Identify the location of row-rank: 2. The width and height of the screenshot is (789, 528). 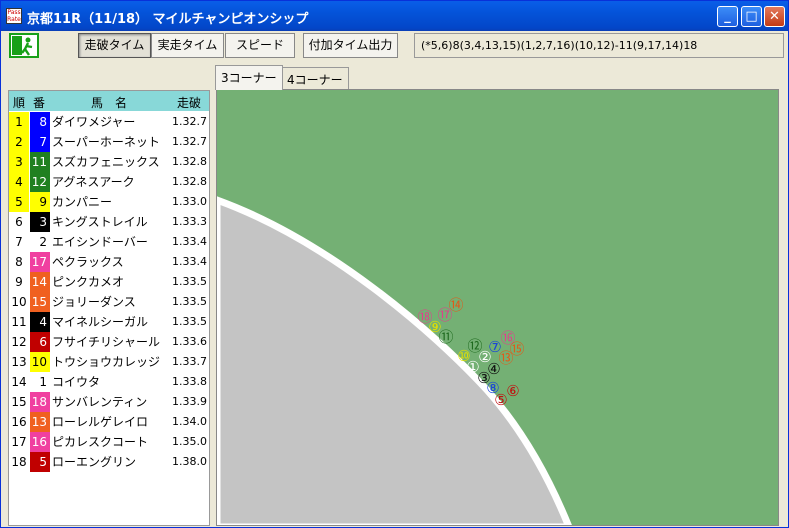
(19, 142).